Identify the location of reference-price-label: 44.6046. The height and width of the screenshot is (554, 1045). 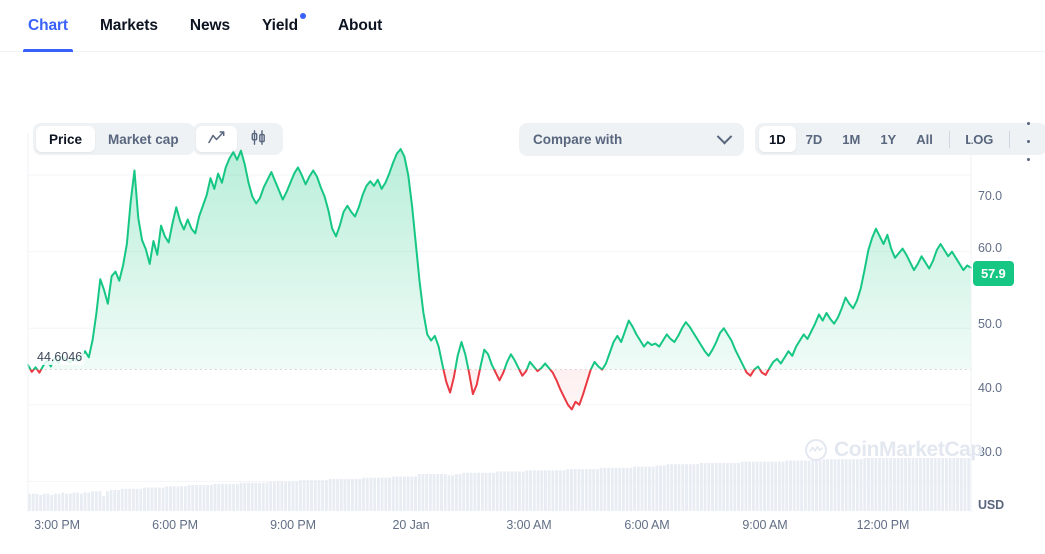
(60, 357).